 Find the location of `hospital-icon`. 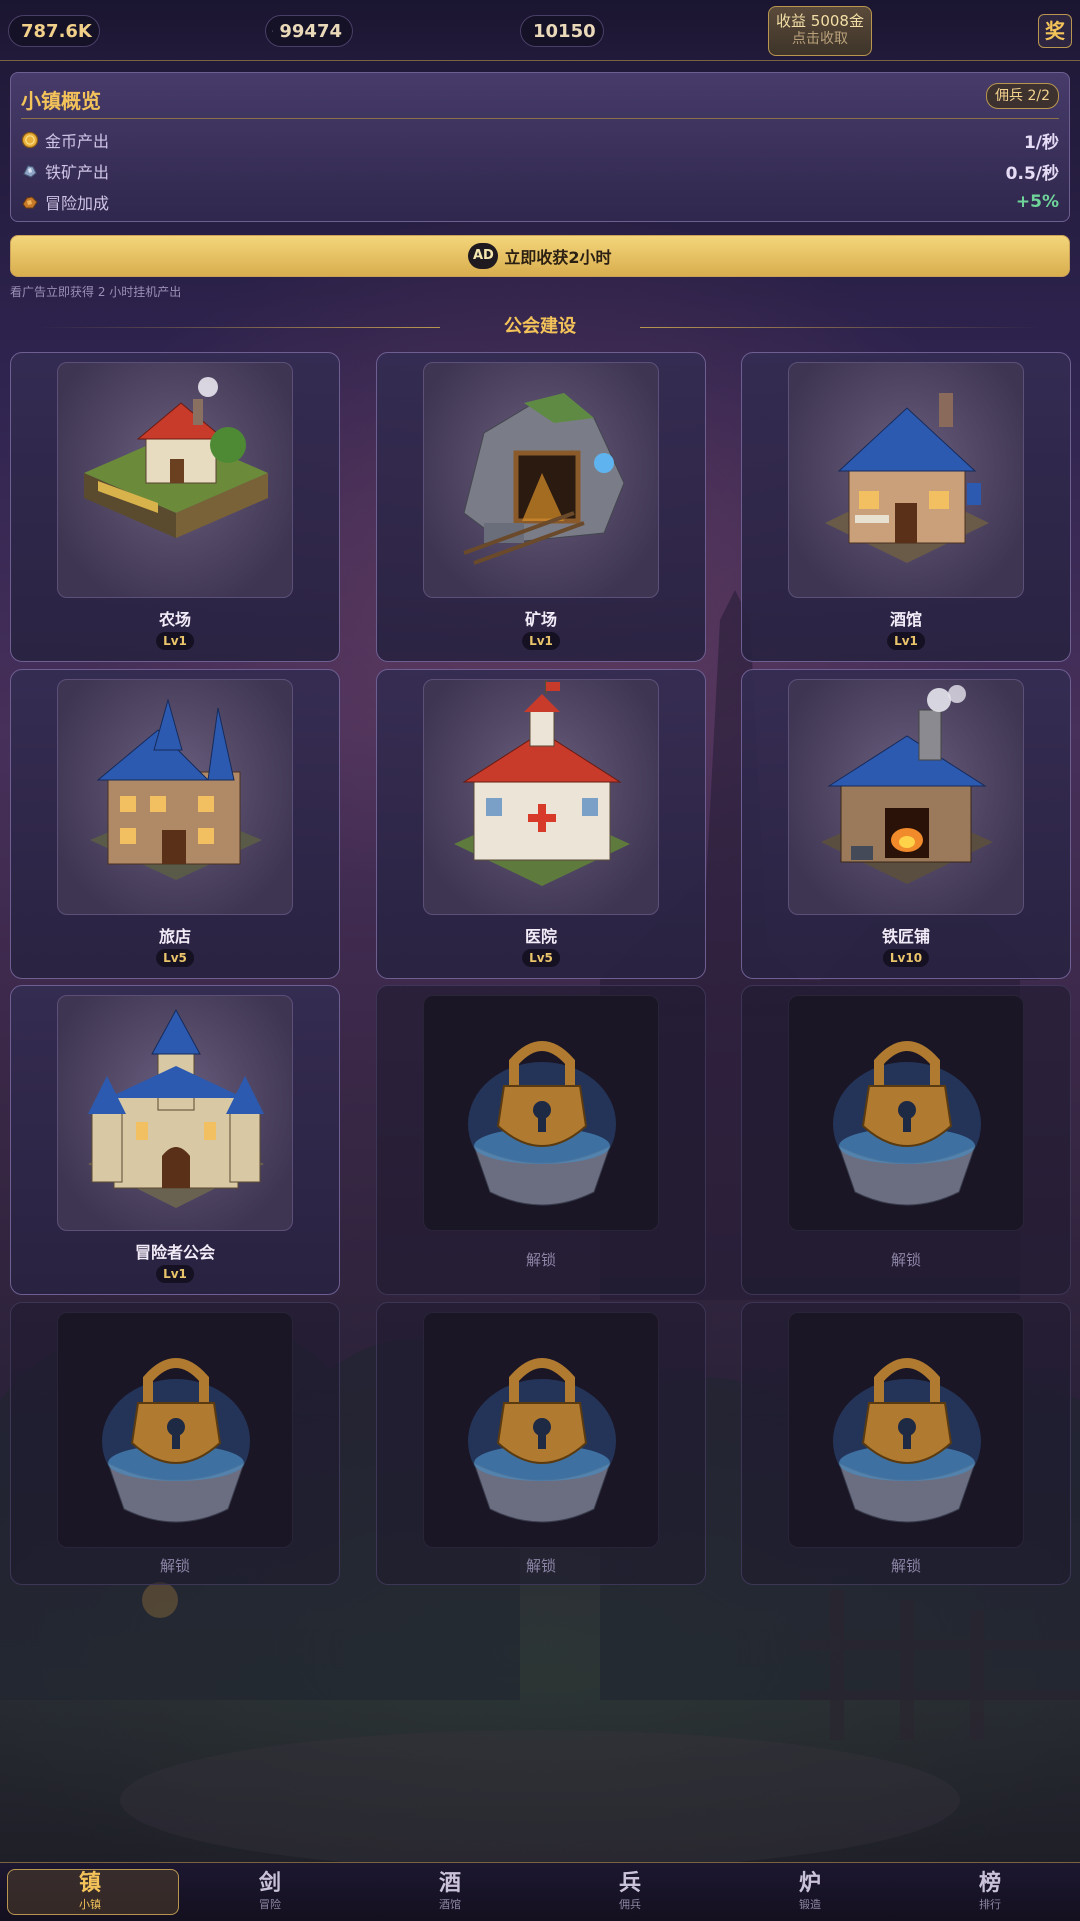

hospital-icon is located at coordinates (542, 798).